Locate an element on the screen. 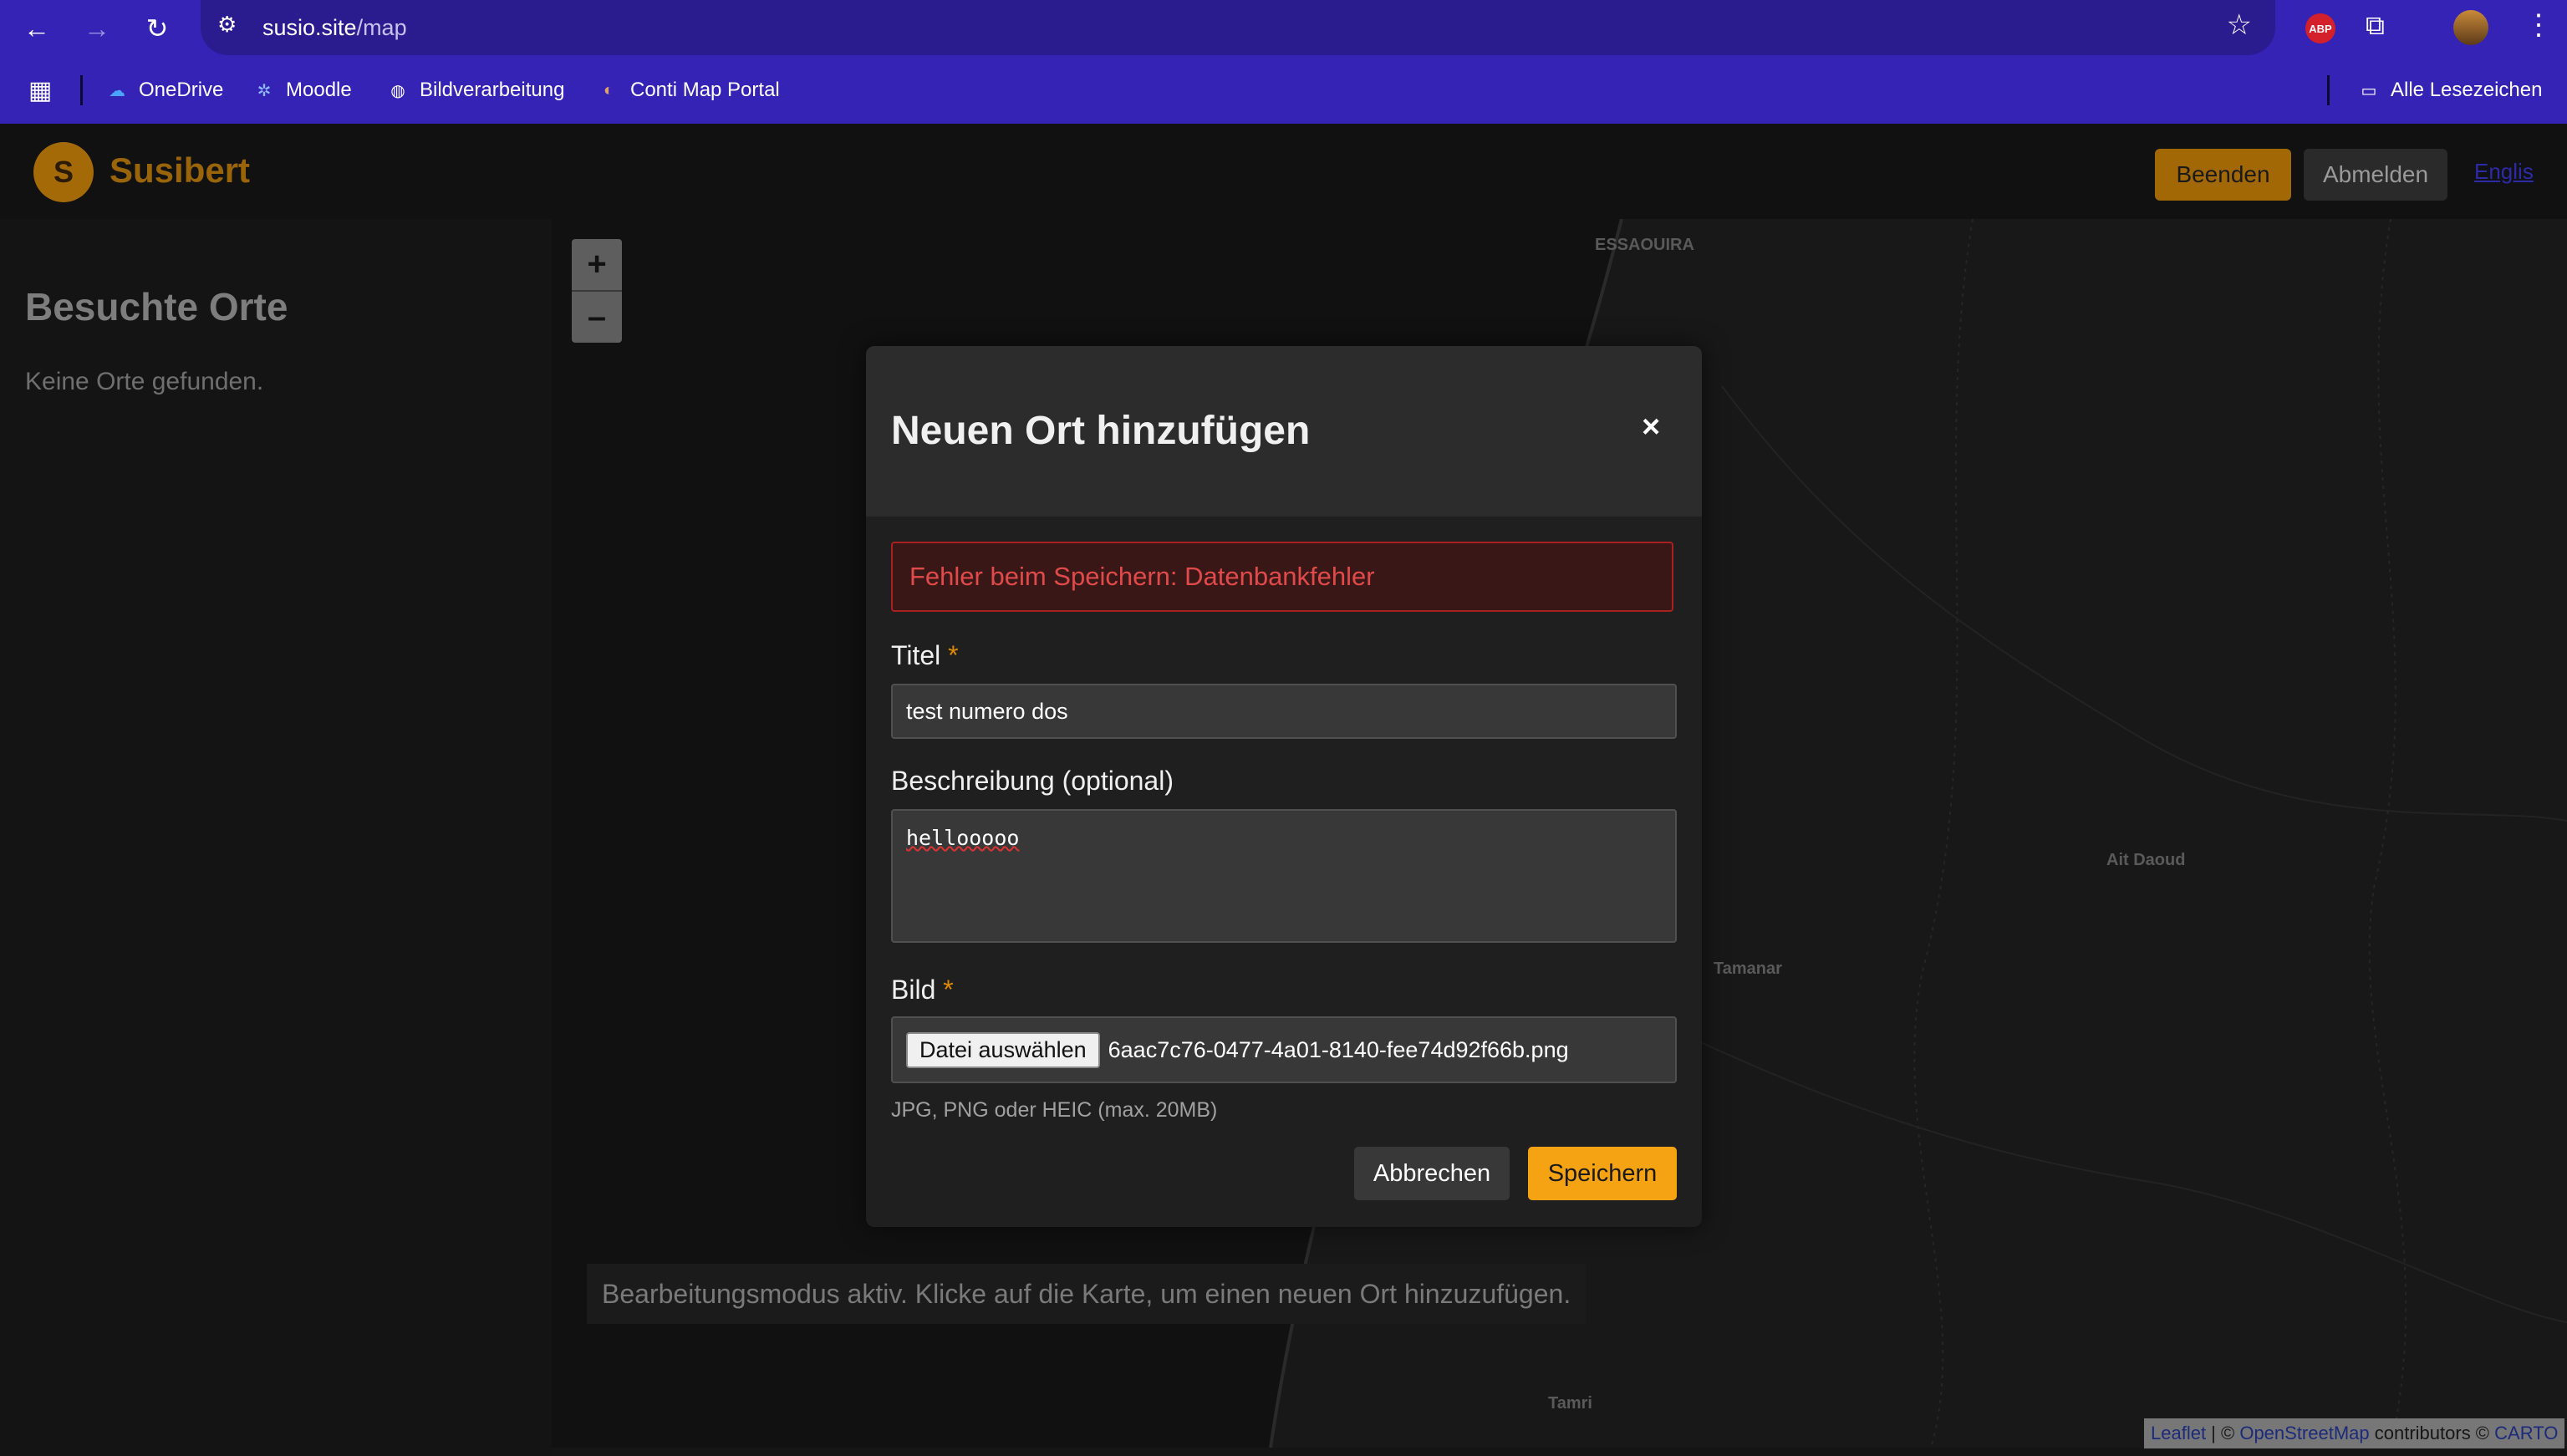  back-icon: ← is located at coordinates (37, 28).